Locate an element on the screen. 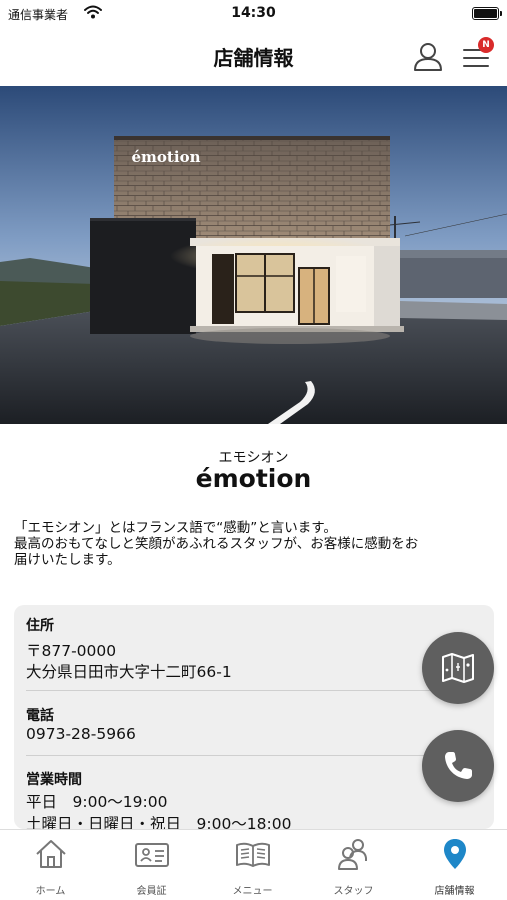 The image size is (507, 900). member-card-icon is located at coordinates (152, 855).